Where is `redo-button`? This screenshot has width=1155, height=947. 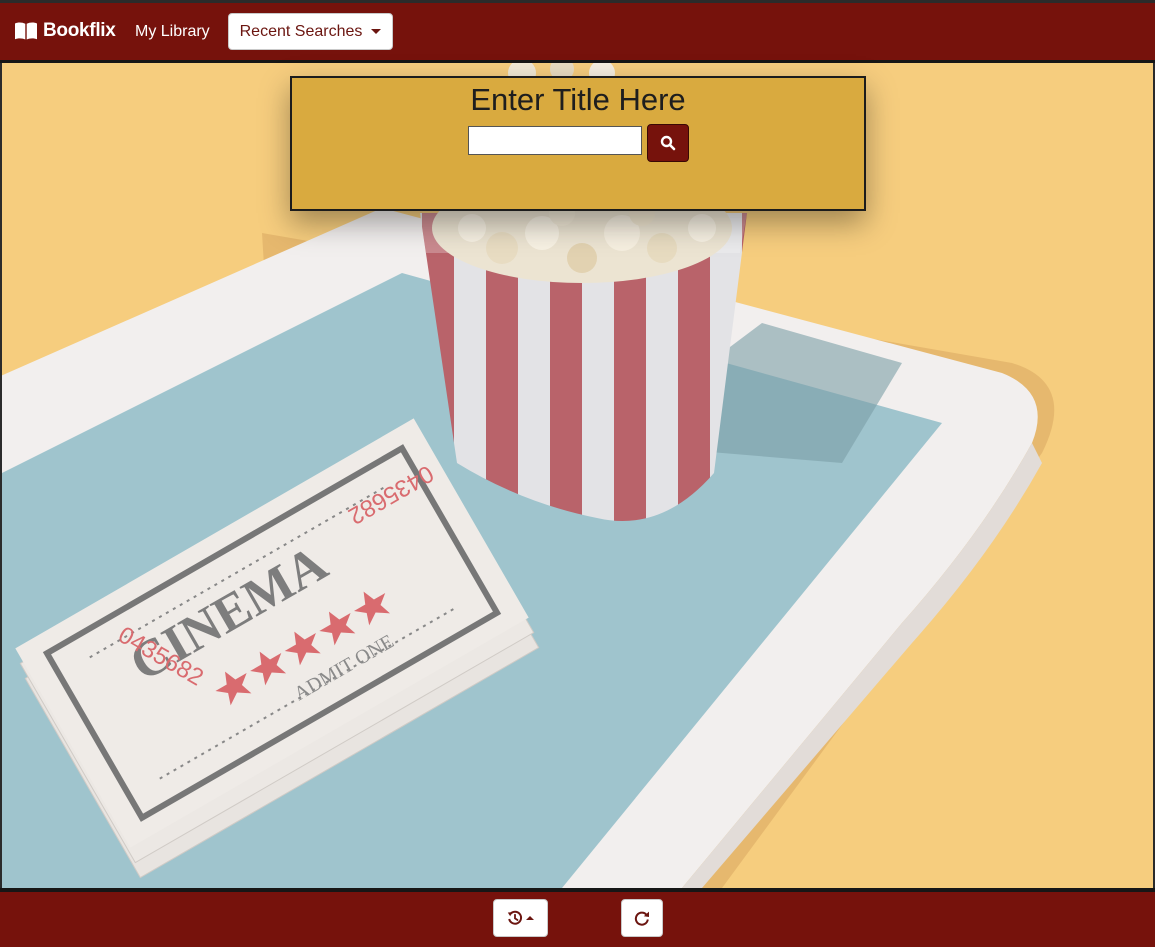 redo-button is located at coordinates (642, 918).